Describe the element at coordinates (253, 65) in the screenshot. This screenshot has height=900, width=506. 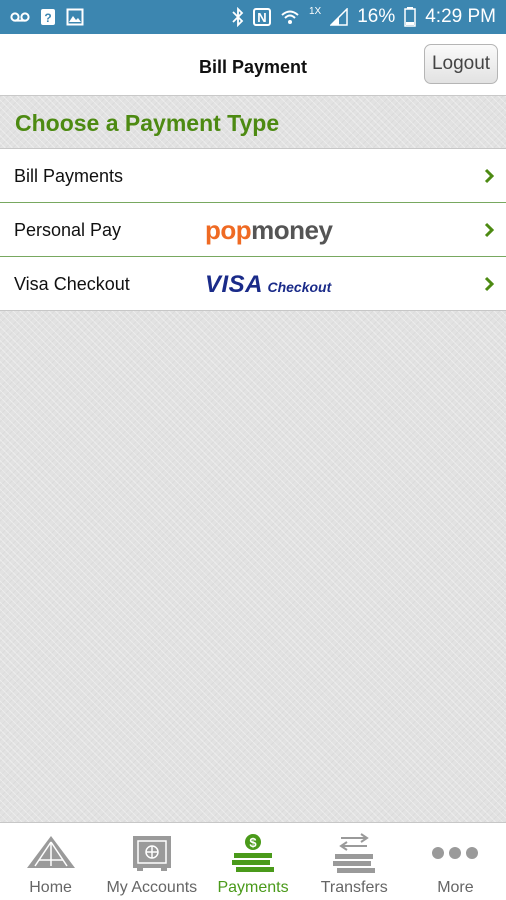
I see `app-header: Bill Payment Logout` at that location.